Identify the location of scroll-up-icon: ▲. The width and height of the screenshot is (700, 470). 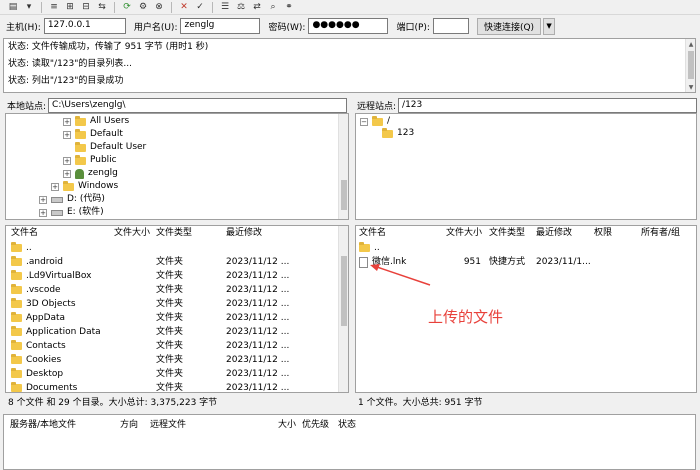
(690, 44).